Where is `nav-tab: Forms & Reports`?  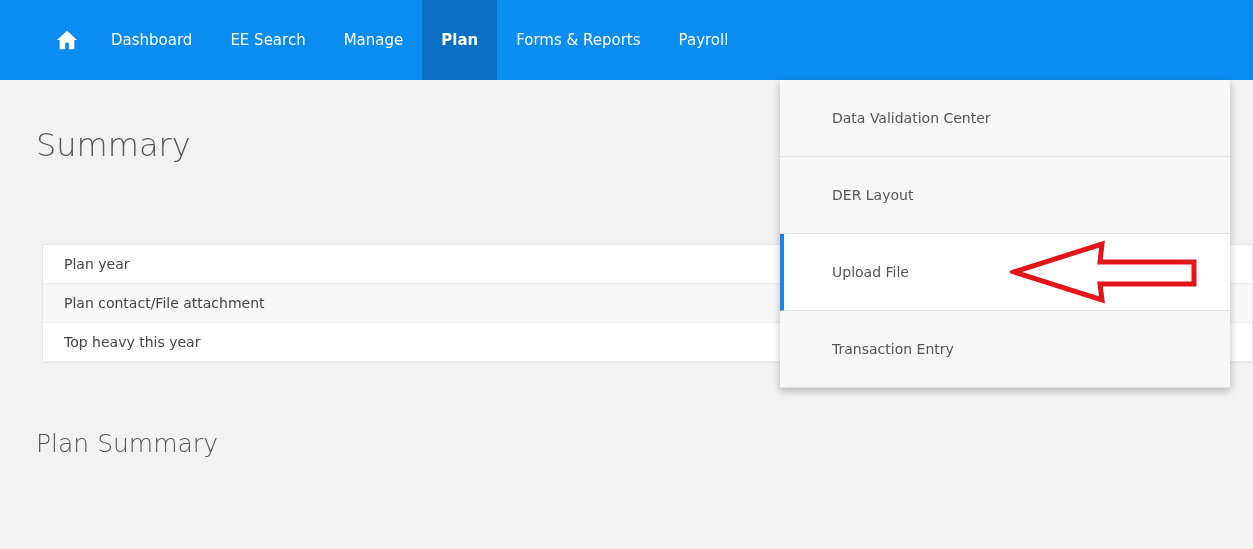
nav-tab: Forms & Reports is located at coordinates (578, 40).